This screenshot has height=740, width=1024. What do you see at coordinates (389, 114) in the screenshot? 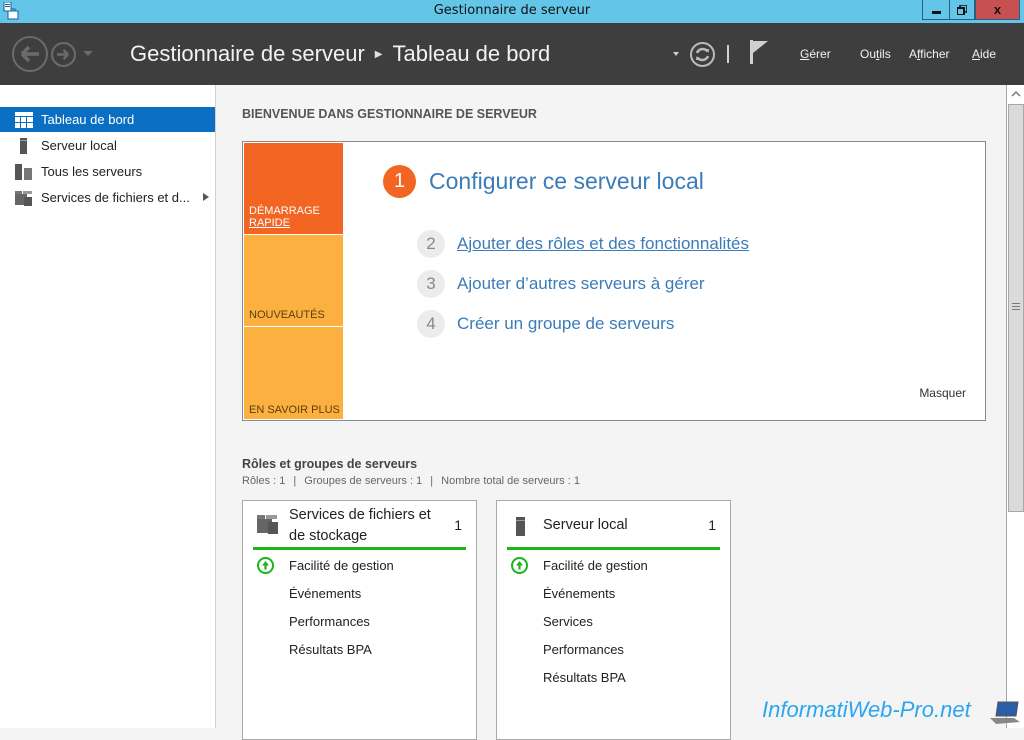
I see `welcome-title: BIENVENUE DANS GESTIONNAIRE DE SERVEUR` at bounding box center [389, 114].